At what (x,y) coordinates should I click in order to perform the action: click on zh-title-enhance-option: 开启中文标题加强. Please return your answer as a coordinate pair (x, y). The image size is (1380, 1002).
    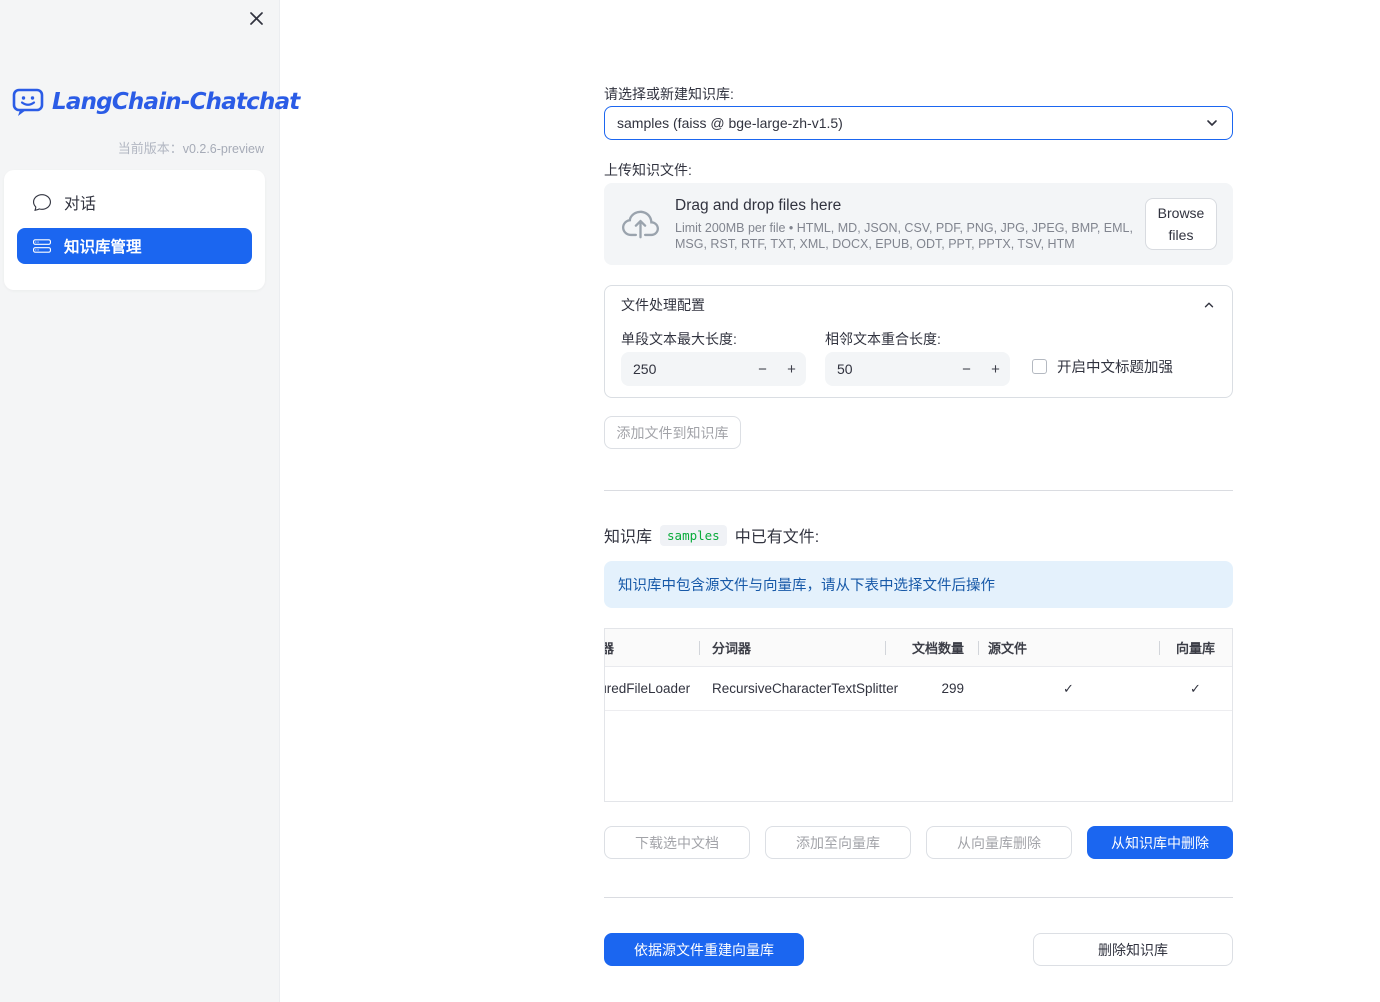
    Looking at the image, I should click on (1102, 366).